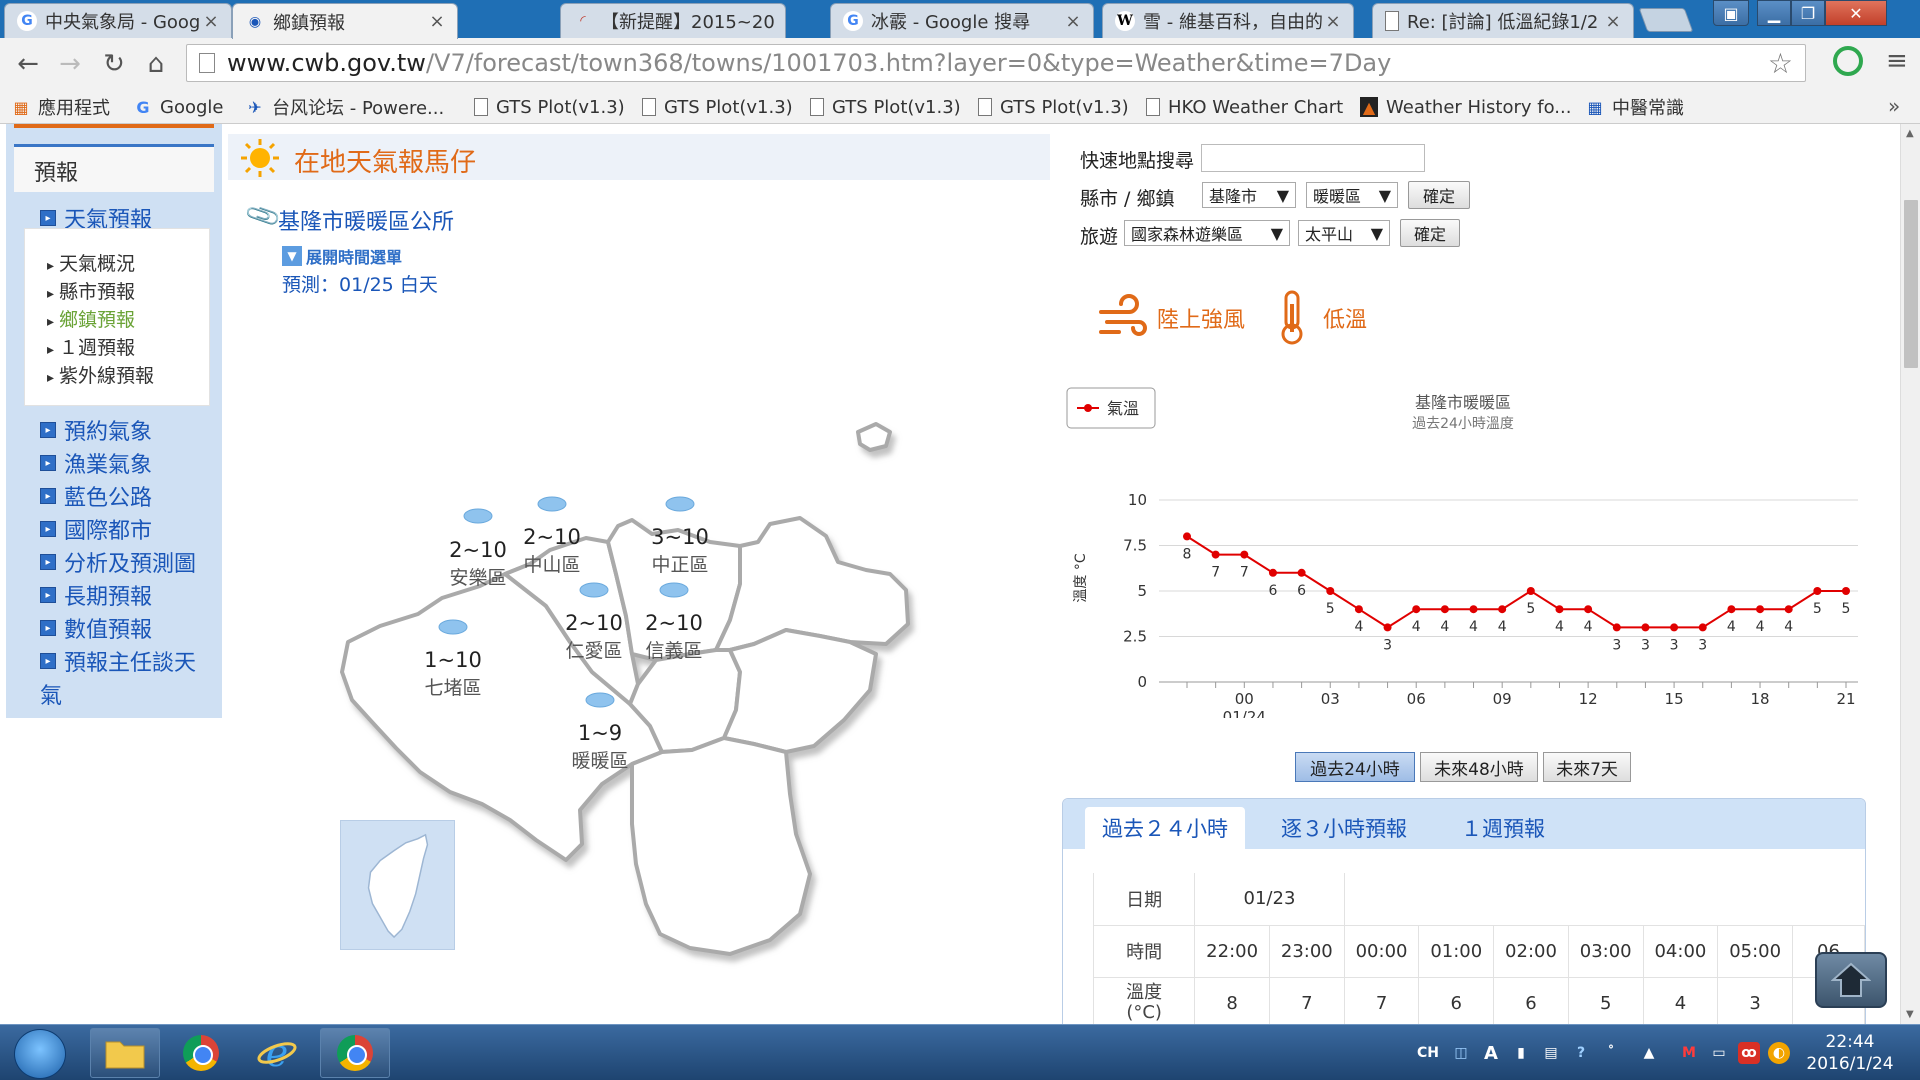 This screenshot has height=1080, width=1920. What do you see at coordinates (118, 661) in the screenshot?
I see `sidebar-item-forecaster-talk: ▸ 預報主任談天` at bounding box center [118, 661].